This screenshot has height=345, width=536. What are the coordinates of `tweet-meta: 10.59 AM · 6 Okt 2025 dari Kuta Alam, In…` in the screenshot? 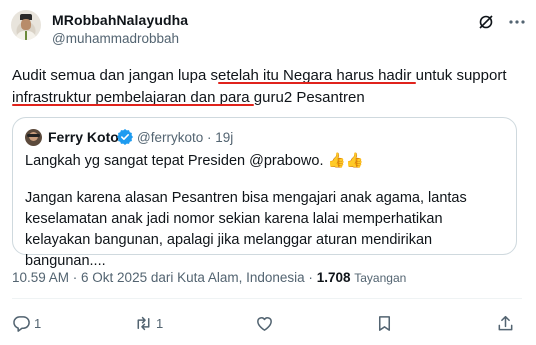 It's located at (209, 277).